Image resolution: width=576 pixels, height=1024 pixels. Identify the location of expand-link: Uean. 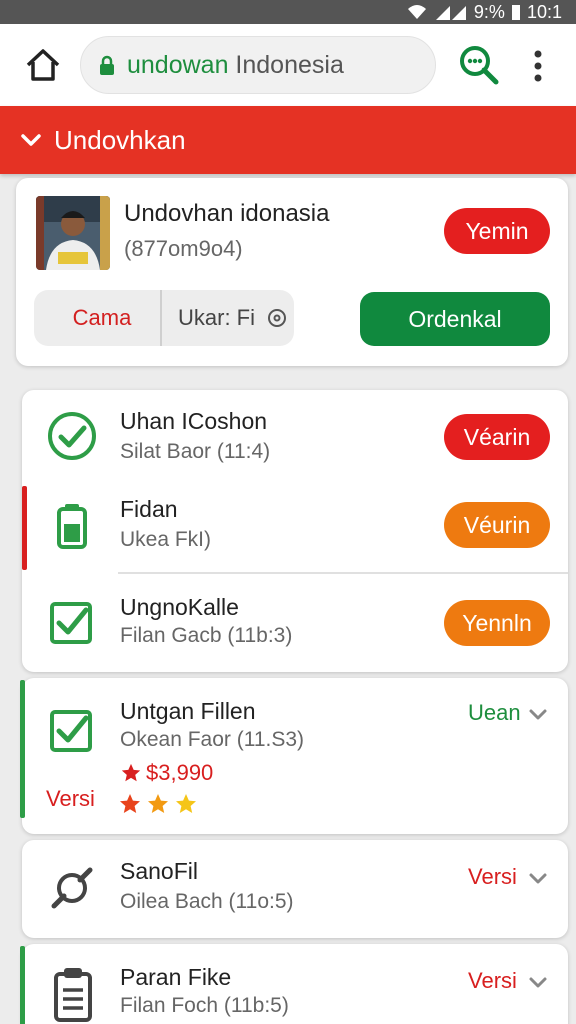
(494, 713).